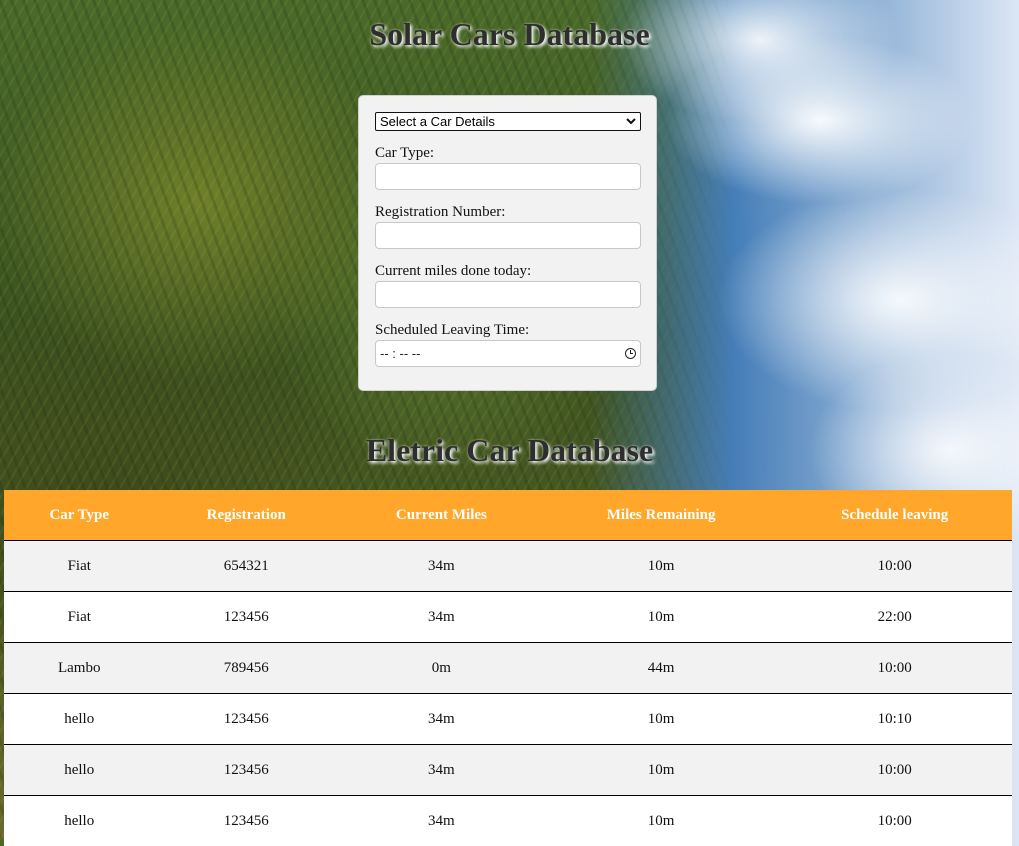  I want to click on registration-label: Registration Number:, so click(507, 212).